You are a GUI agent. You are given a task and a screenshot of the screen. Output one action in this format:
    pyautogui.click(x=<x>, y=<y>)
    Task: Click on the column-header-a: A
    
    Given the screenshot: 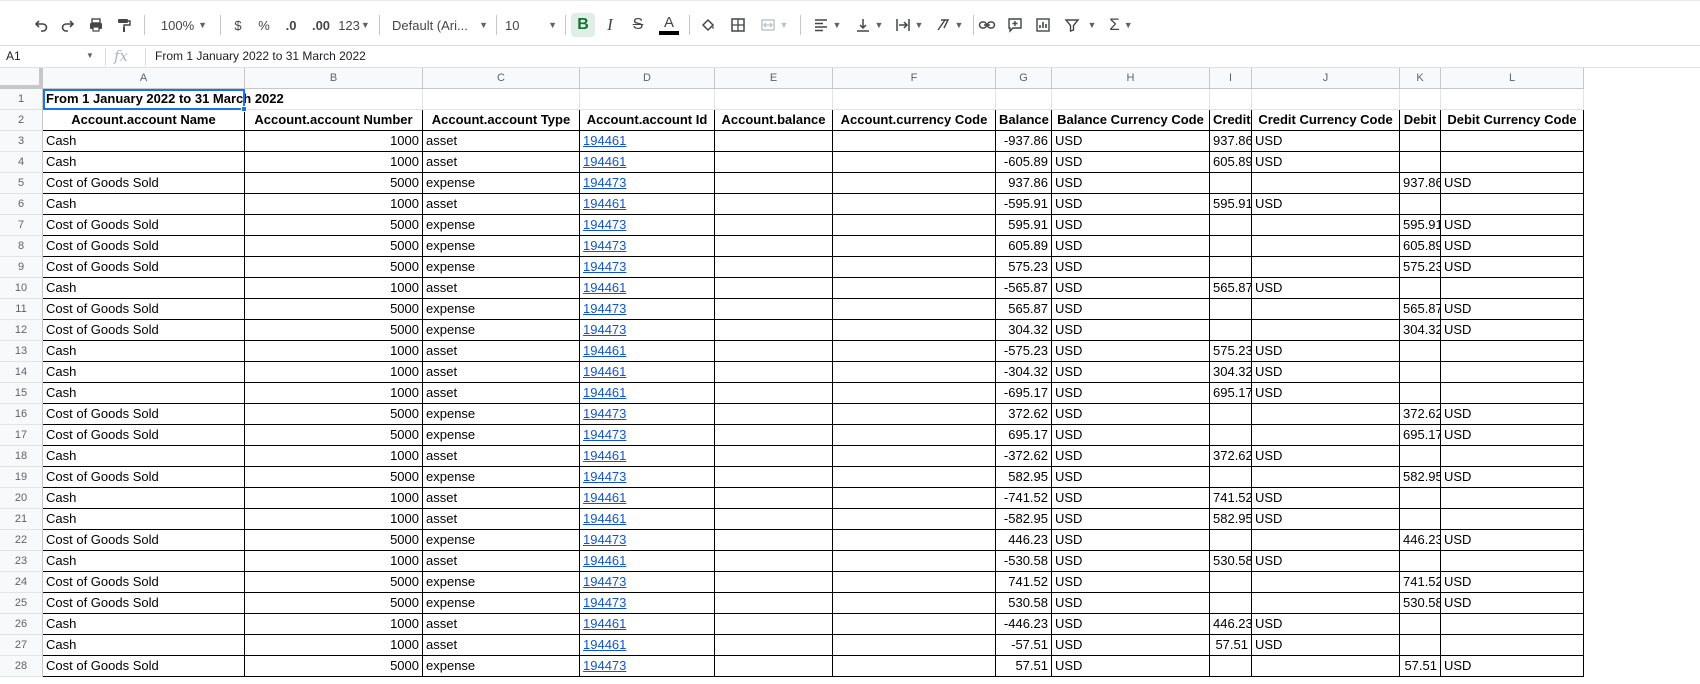 What is the action you would take?
    pyautogui.click(x=144, y=78)
    